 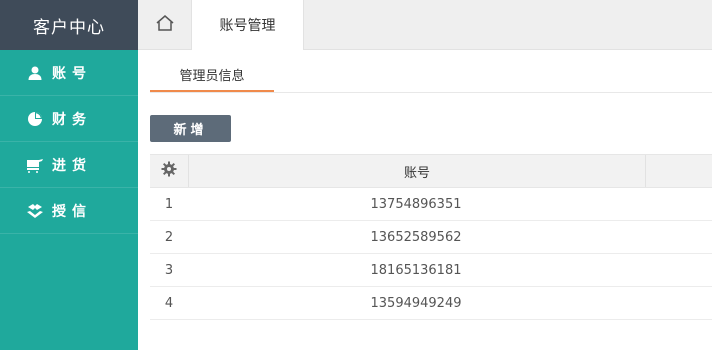 What do you see at coordinates (169, 204) in the screenshot?
I see `row-index: 1` at bounding box center [169, 204].